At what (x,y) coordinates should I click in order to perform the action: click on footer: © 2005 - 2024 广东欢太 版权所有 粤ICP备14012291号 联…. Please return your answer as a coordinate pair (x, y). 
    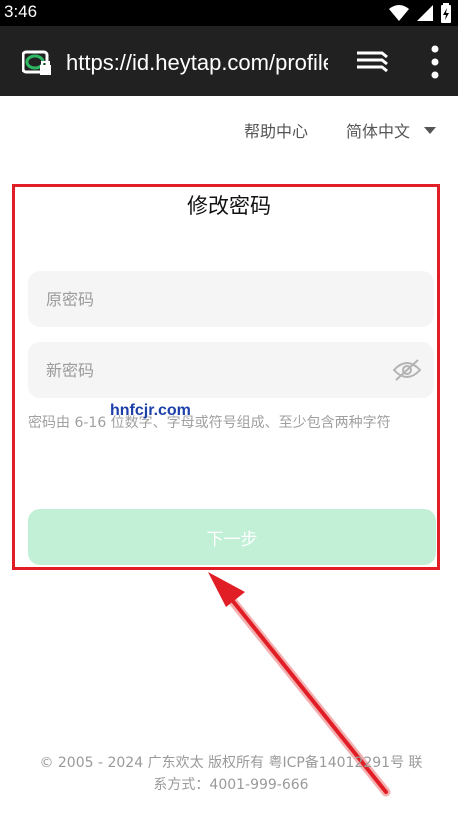
    Looking at the image, I should click on (231, 774).